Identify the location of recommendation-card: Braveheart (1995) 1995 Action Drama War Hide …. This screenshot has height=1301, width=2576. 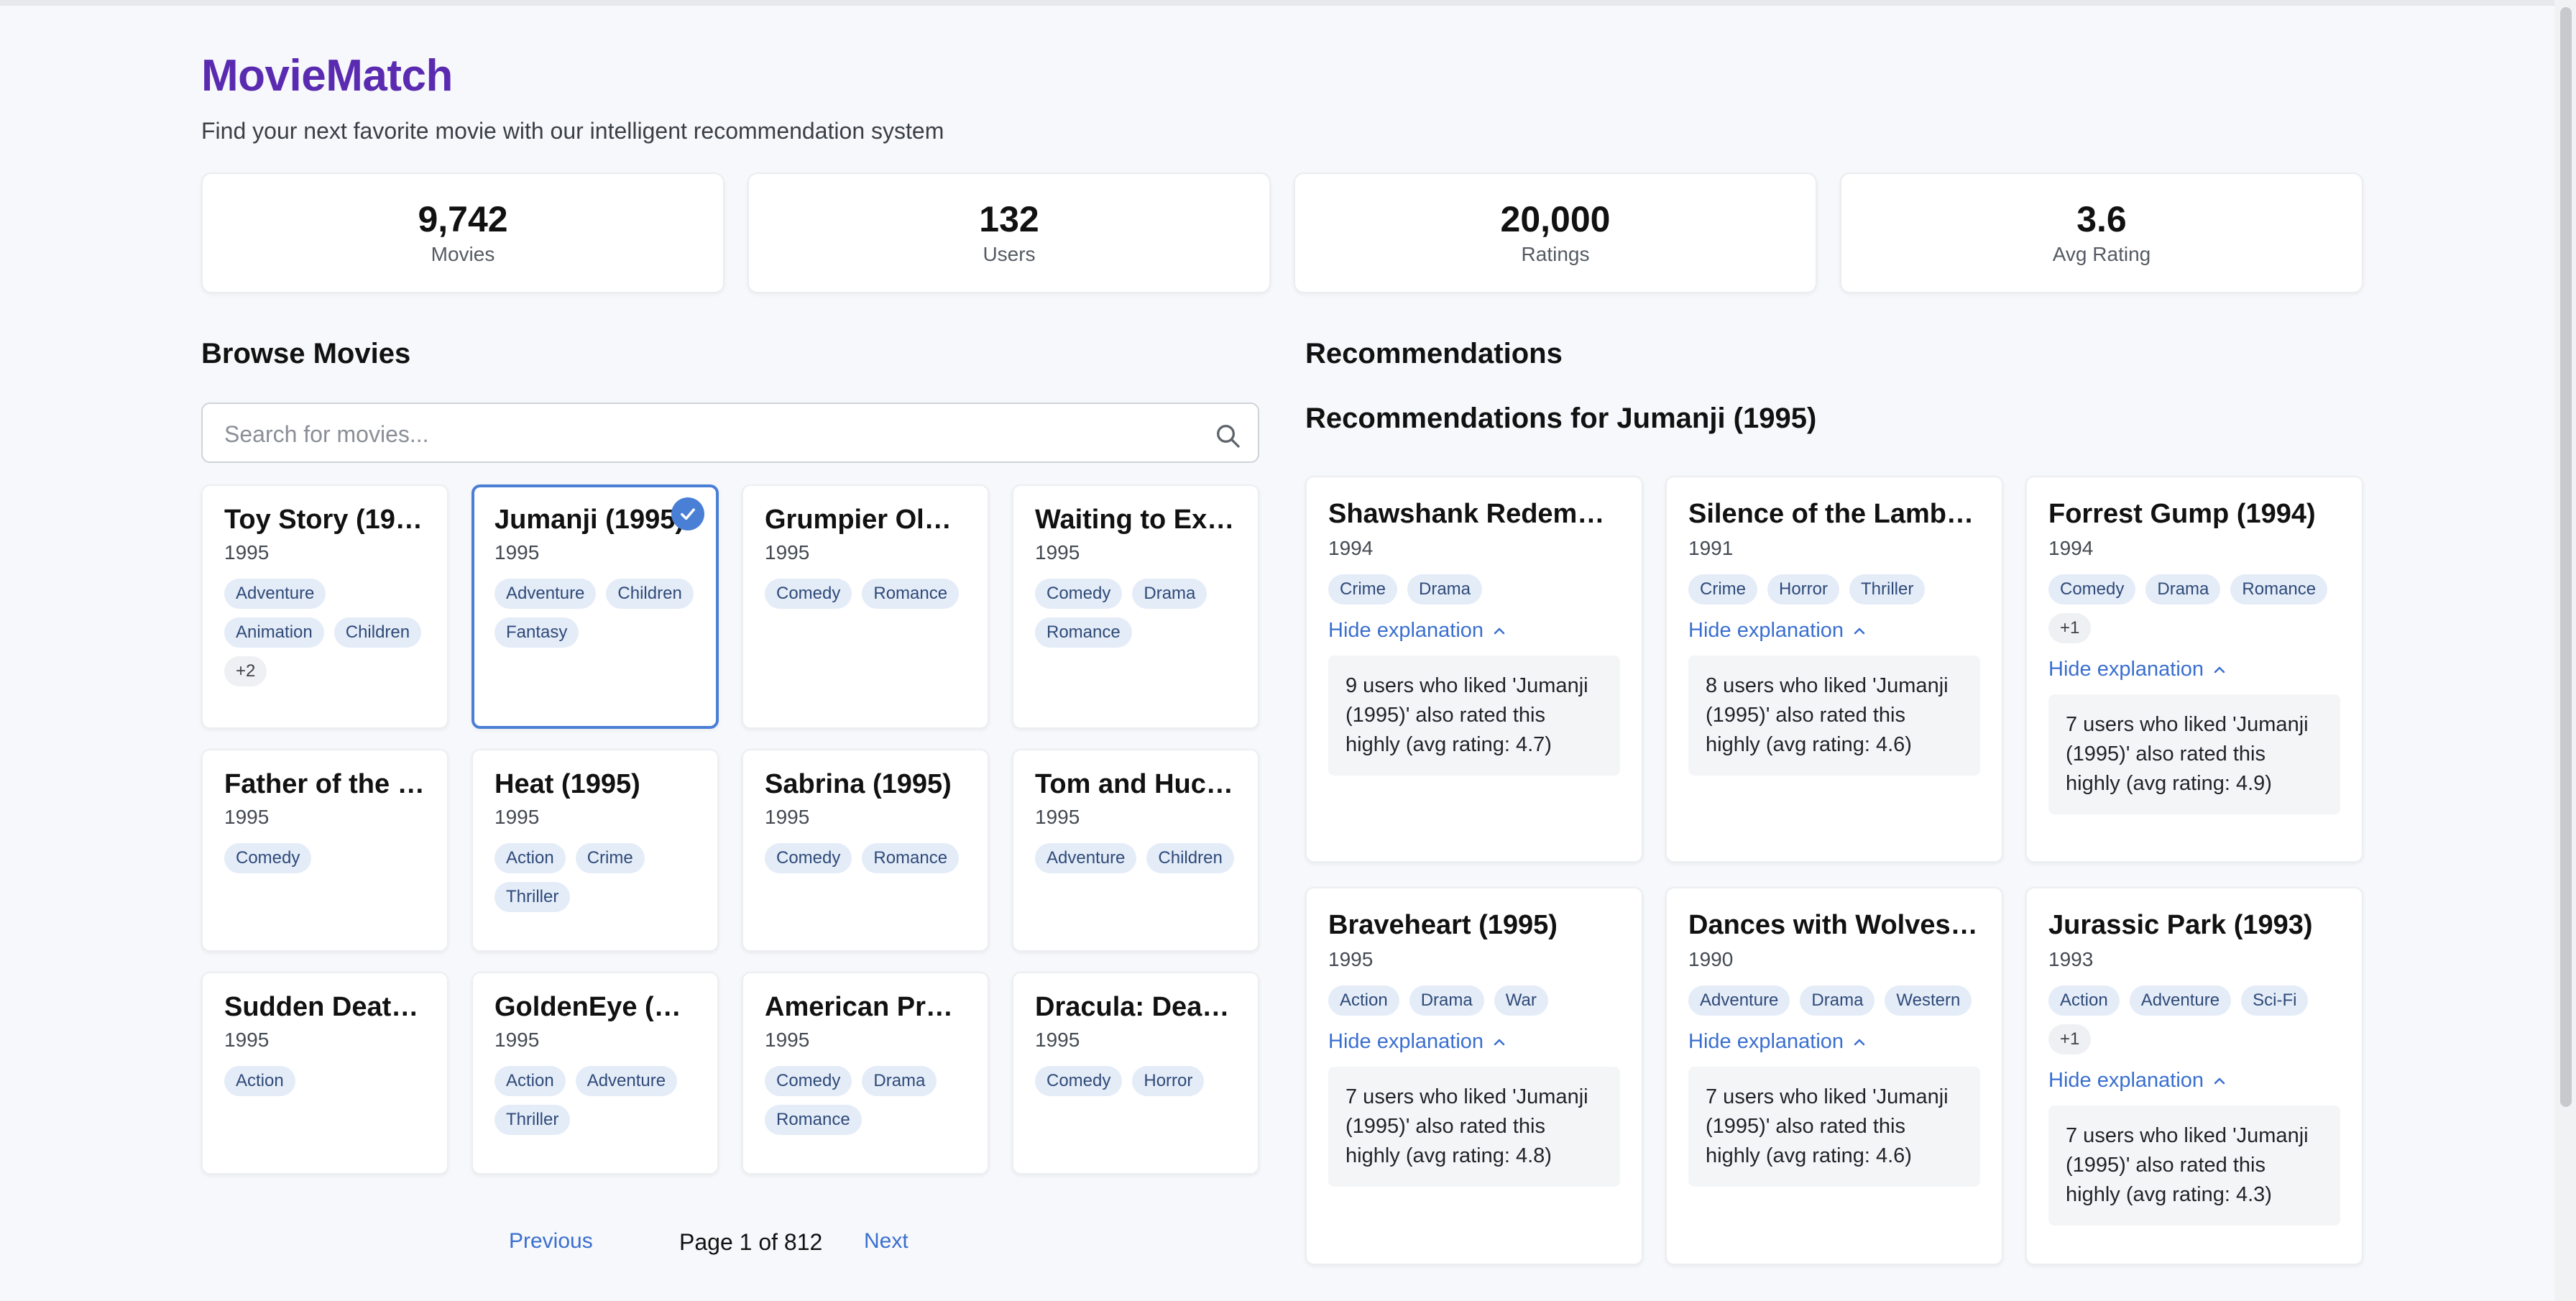
(1474, 1076).